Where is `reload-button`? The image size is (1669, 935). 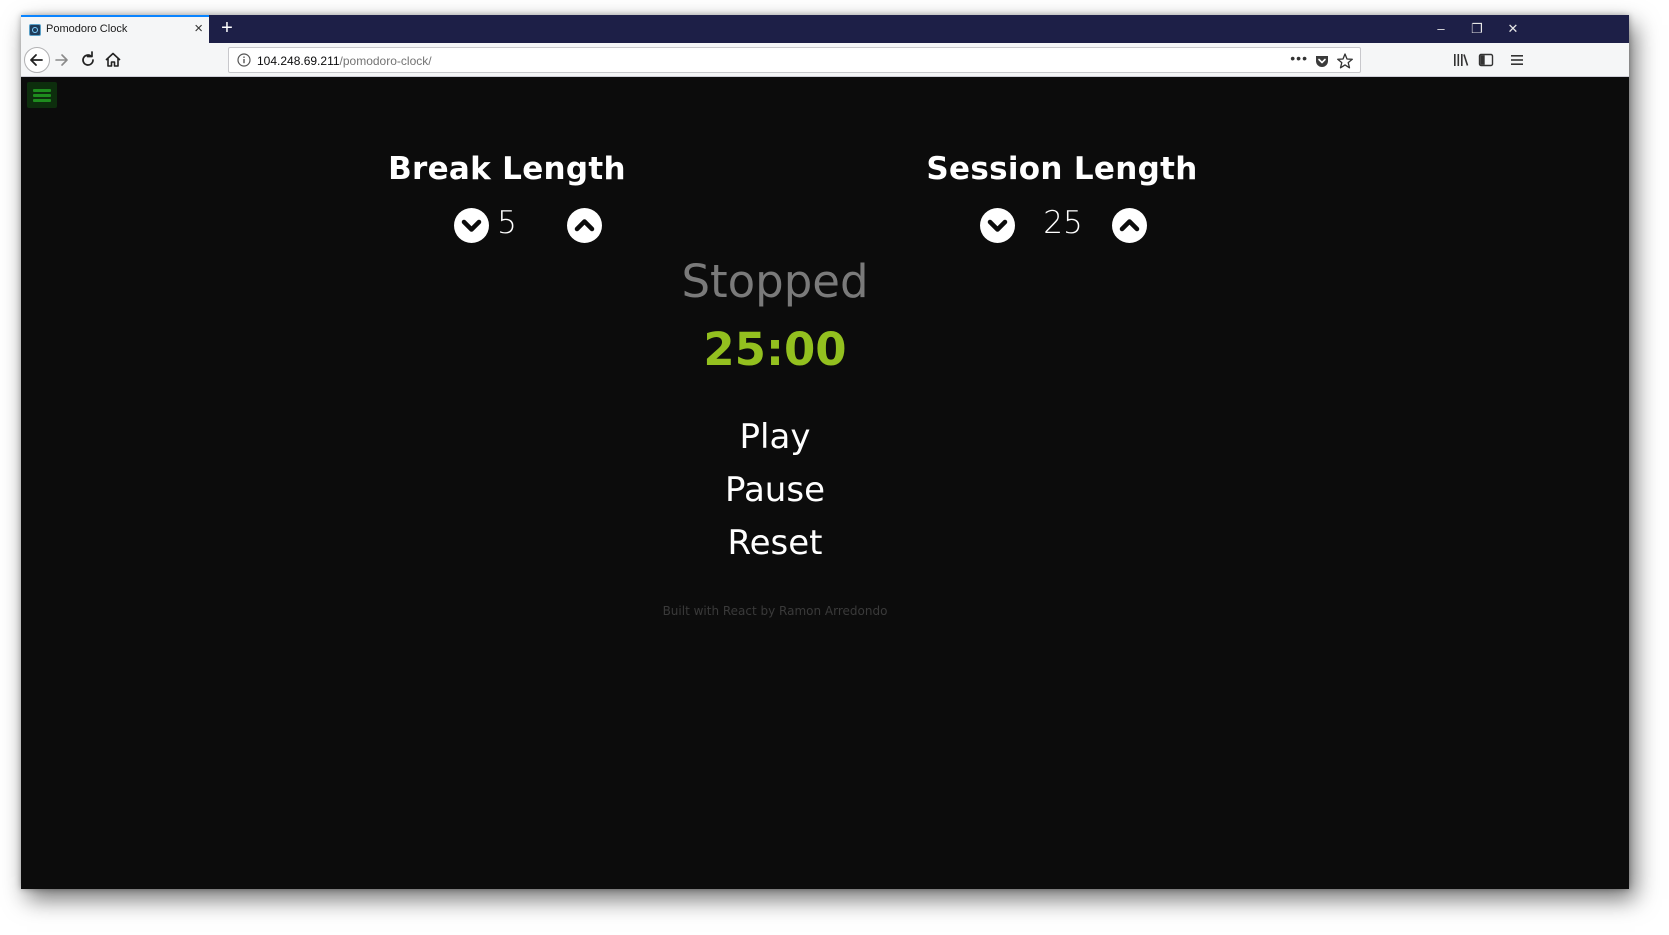 reload-button is located at coordinates (88, 60).